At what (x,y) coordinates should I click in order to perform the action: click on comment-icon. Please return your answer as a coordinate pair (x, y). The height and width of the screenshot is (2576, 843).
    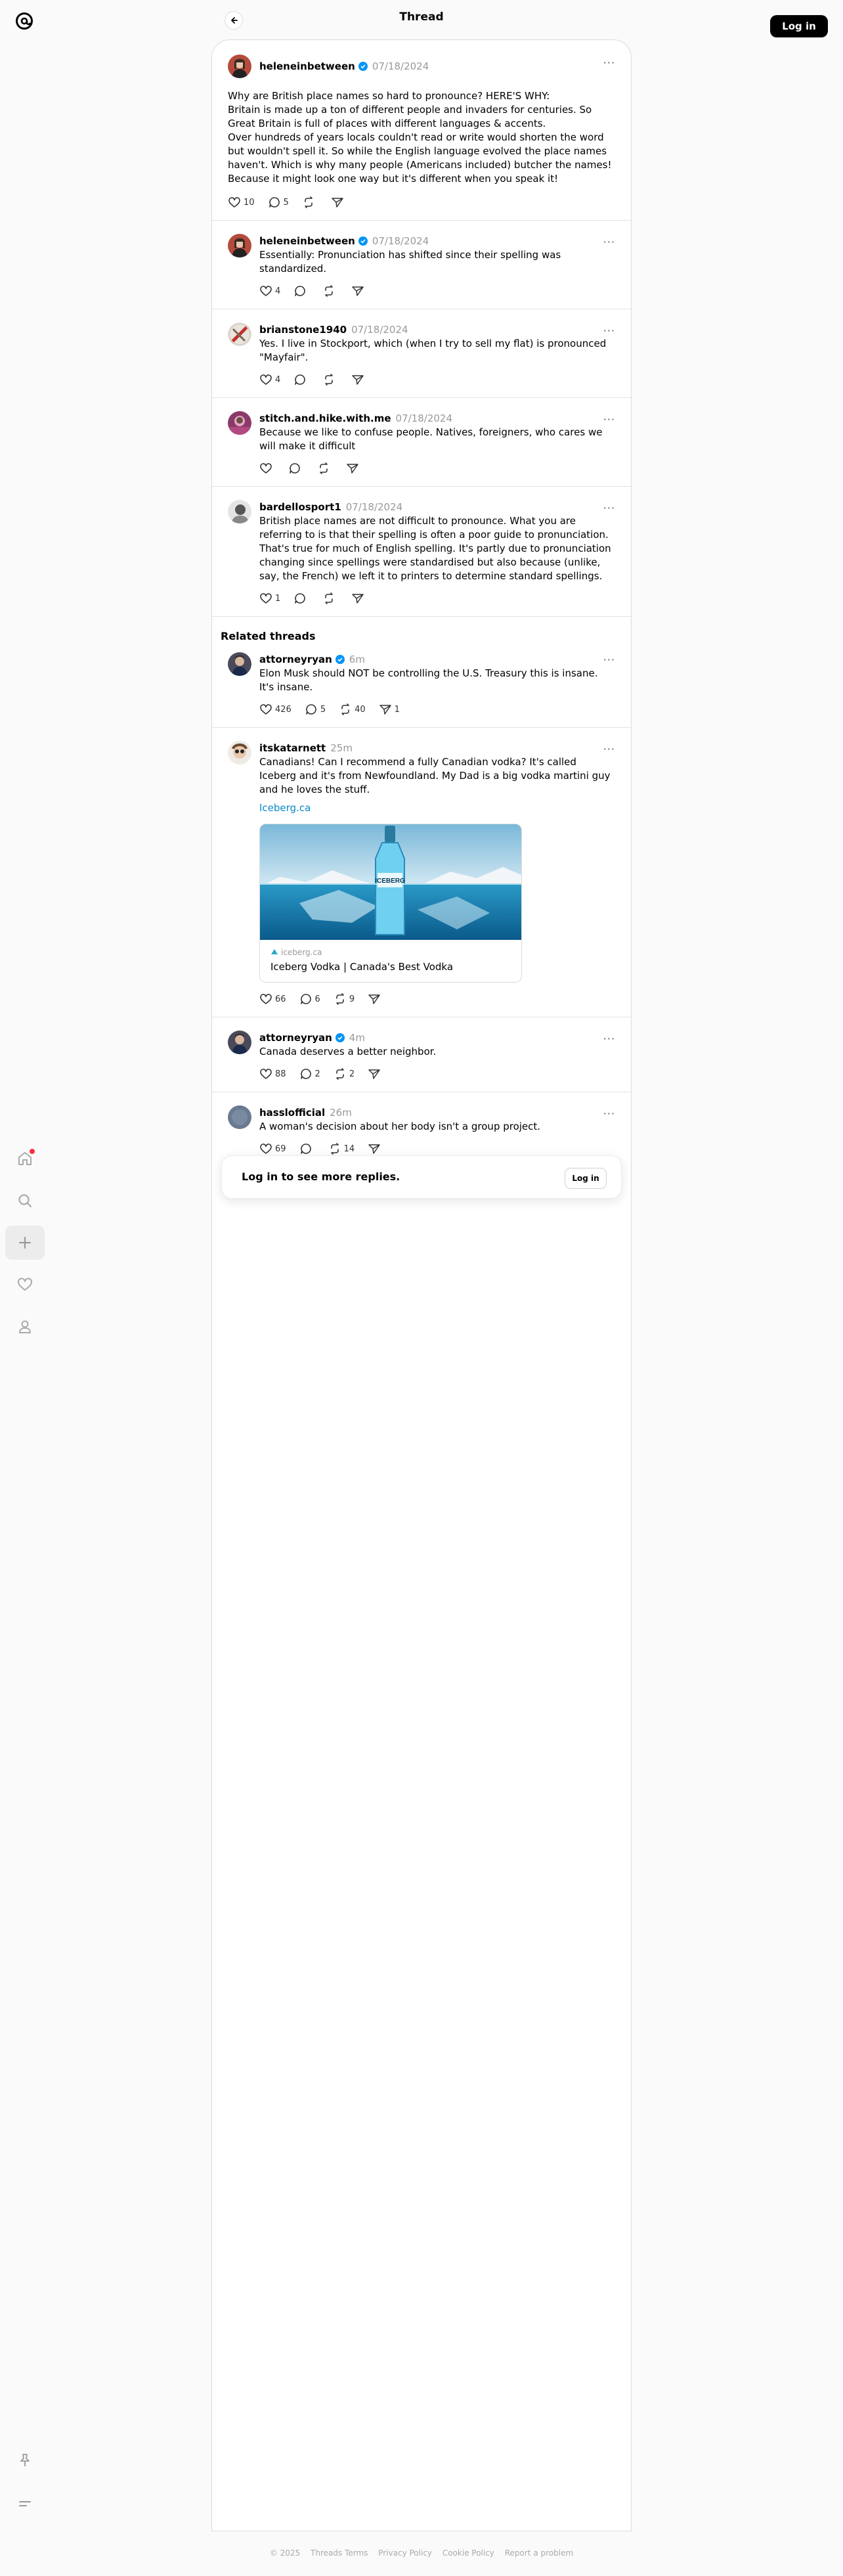
    Looking at the image, I should click on (300, 291).